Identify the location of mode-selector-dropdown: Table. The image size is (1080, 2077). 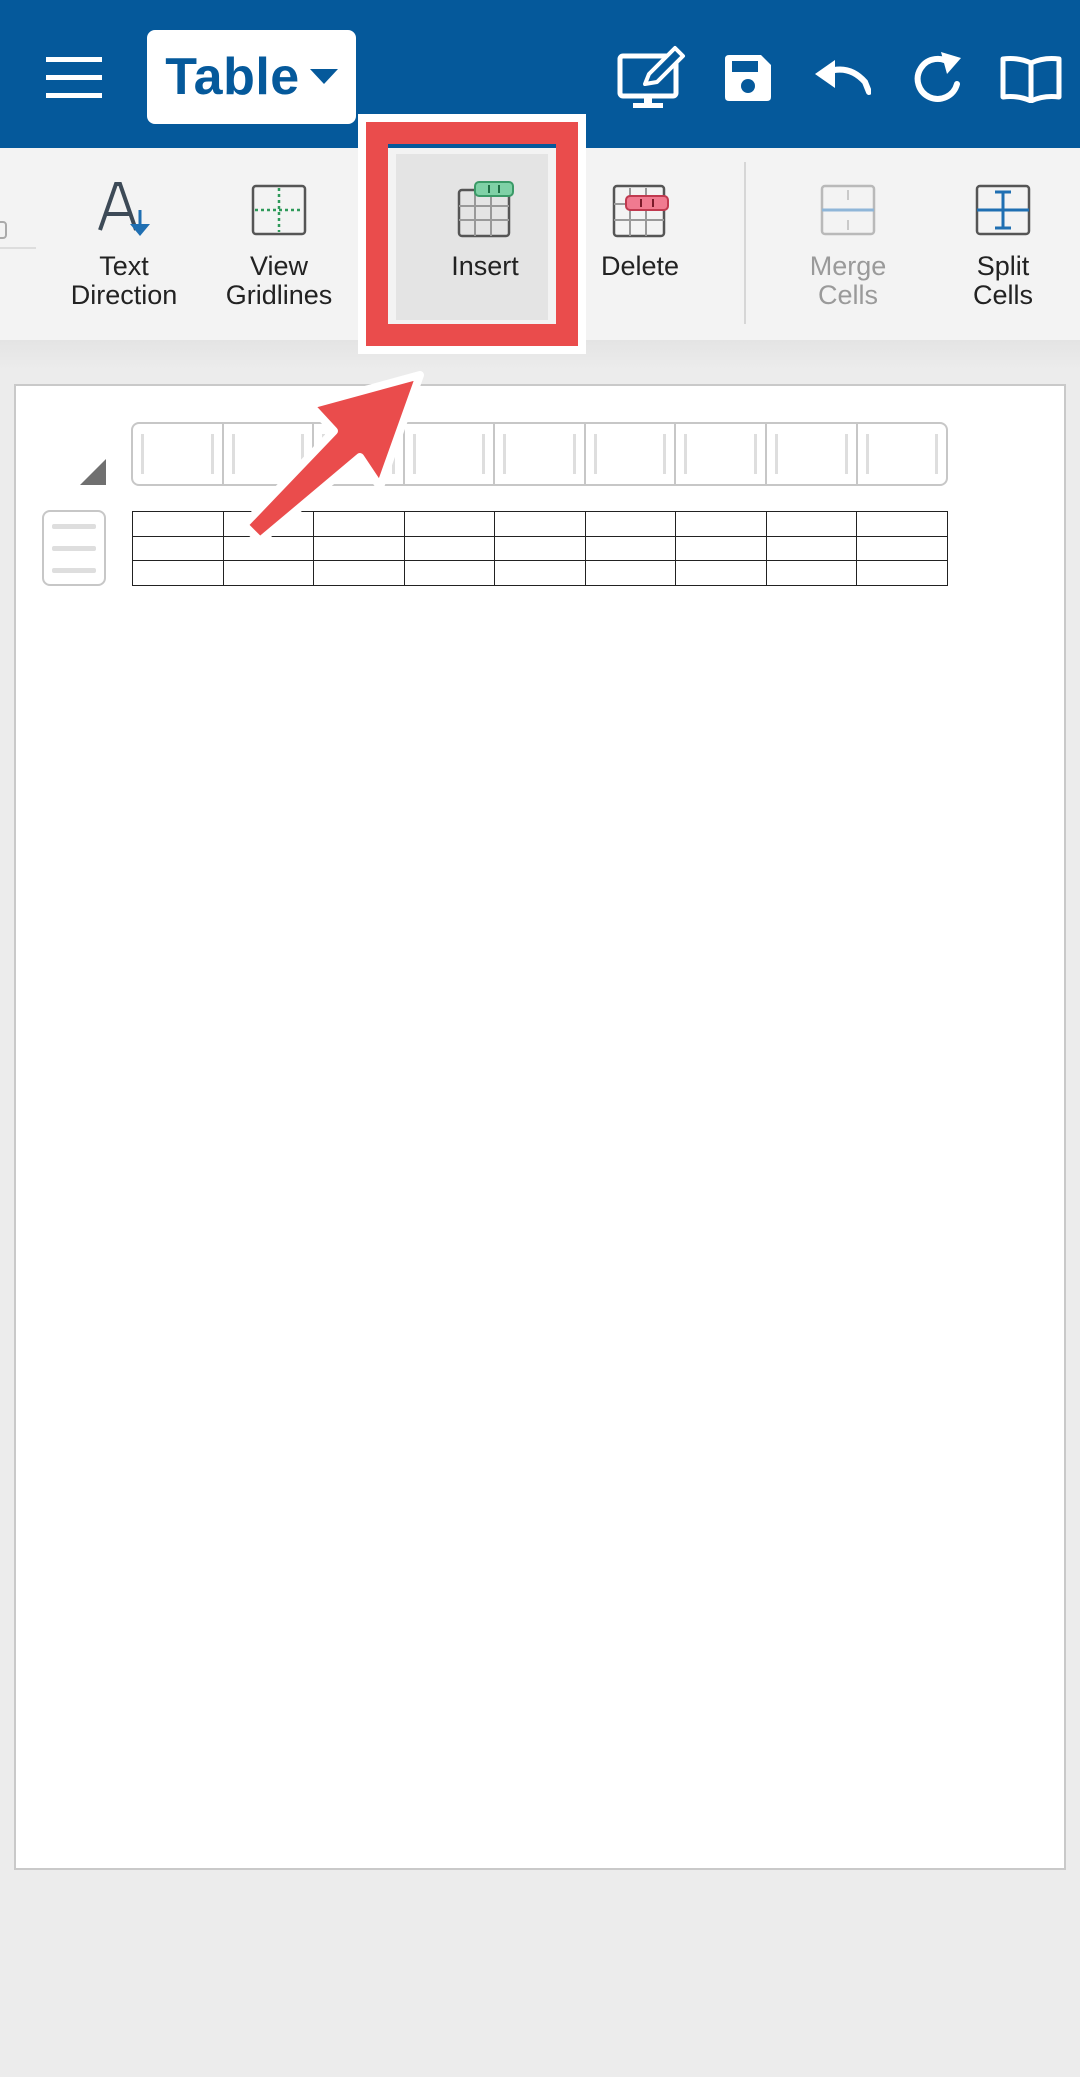
(251, 77).